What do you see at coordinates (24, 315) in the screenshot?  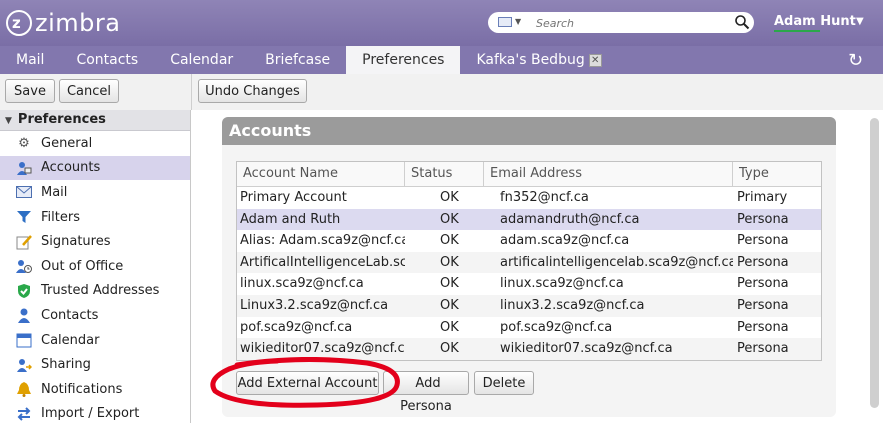 I see `contact-icon` at bounding box center [24, 315].